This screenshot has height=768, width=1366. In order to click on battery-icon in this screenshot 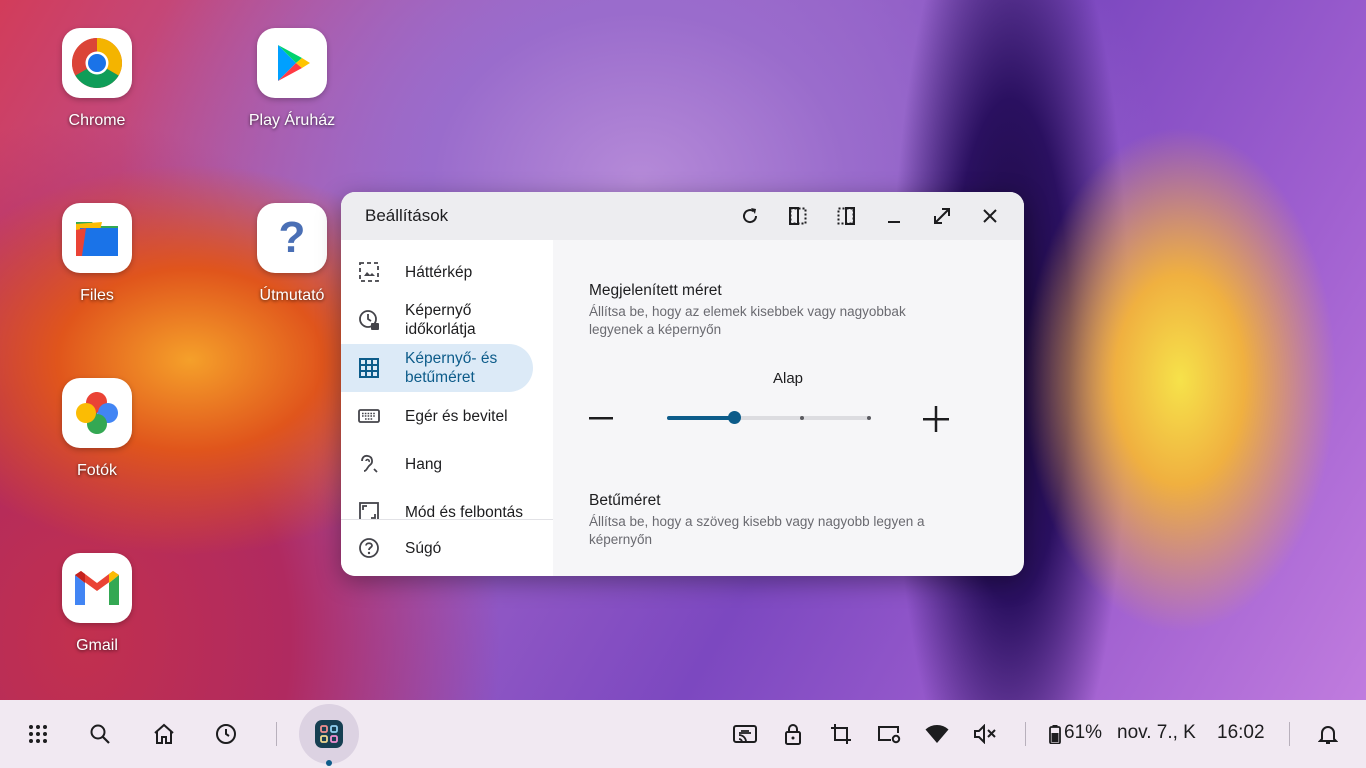, I will do `click(1055, 734)`.